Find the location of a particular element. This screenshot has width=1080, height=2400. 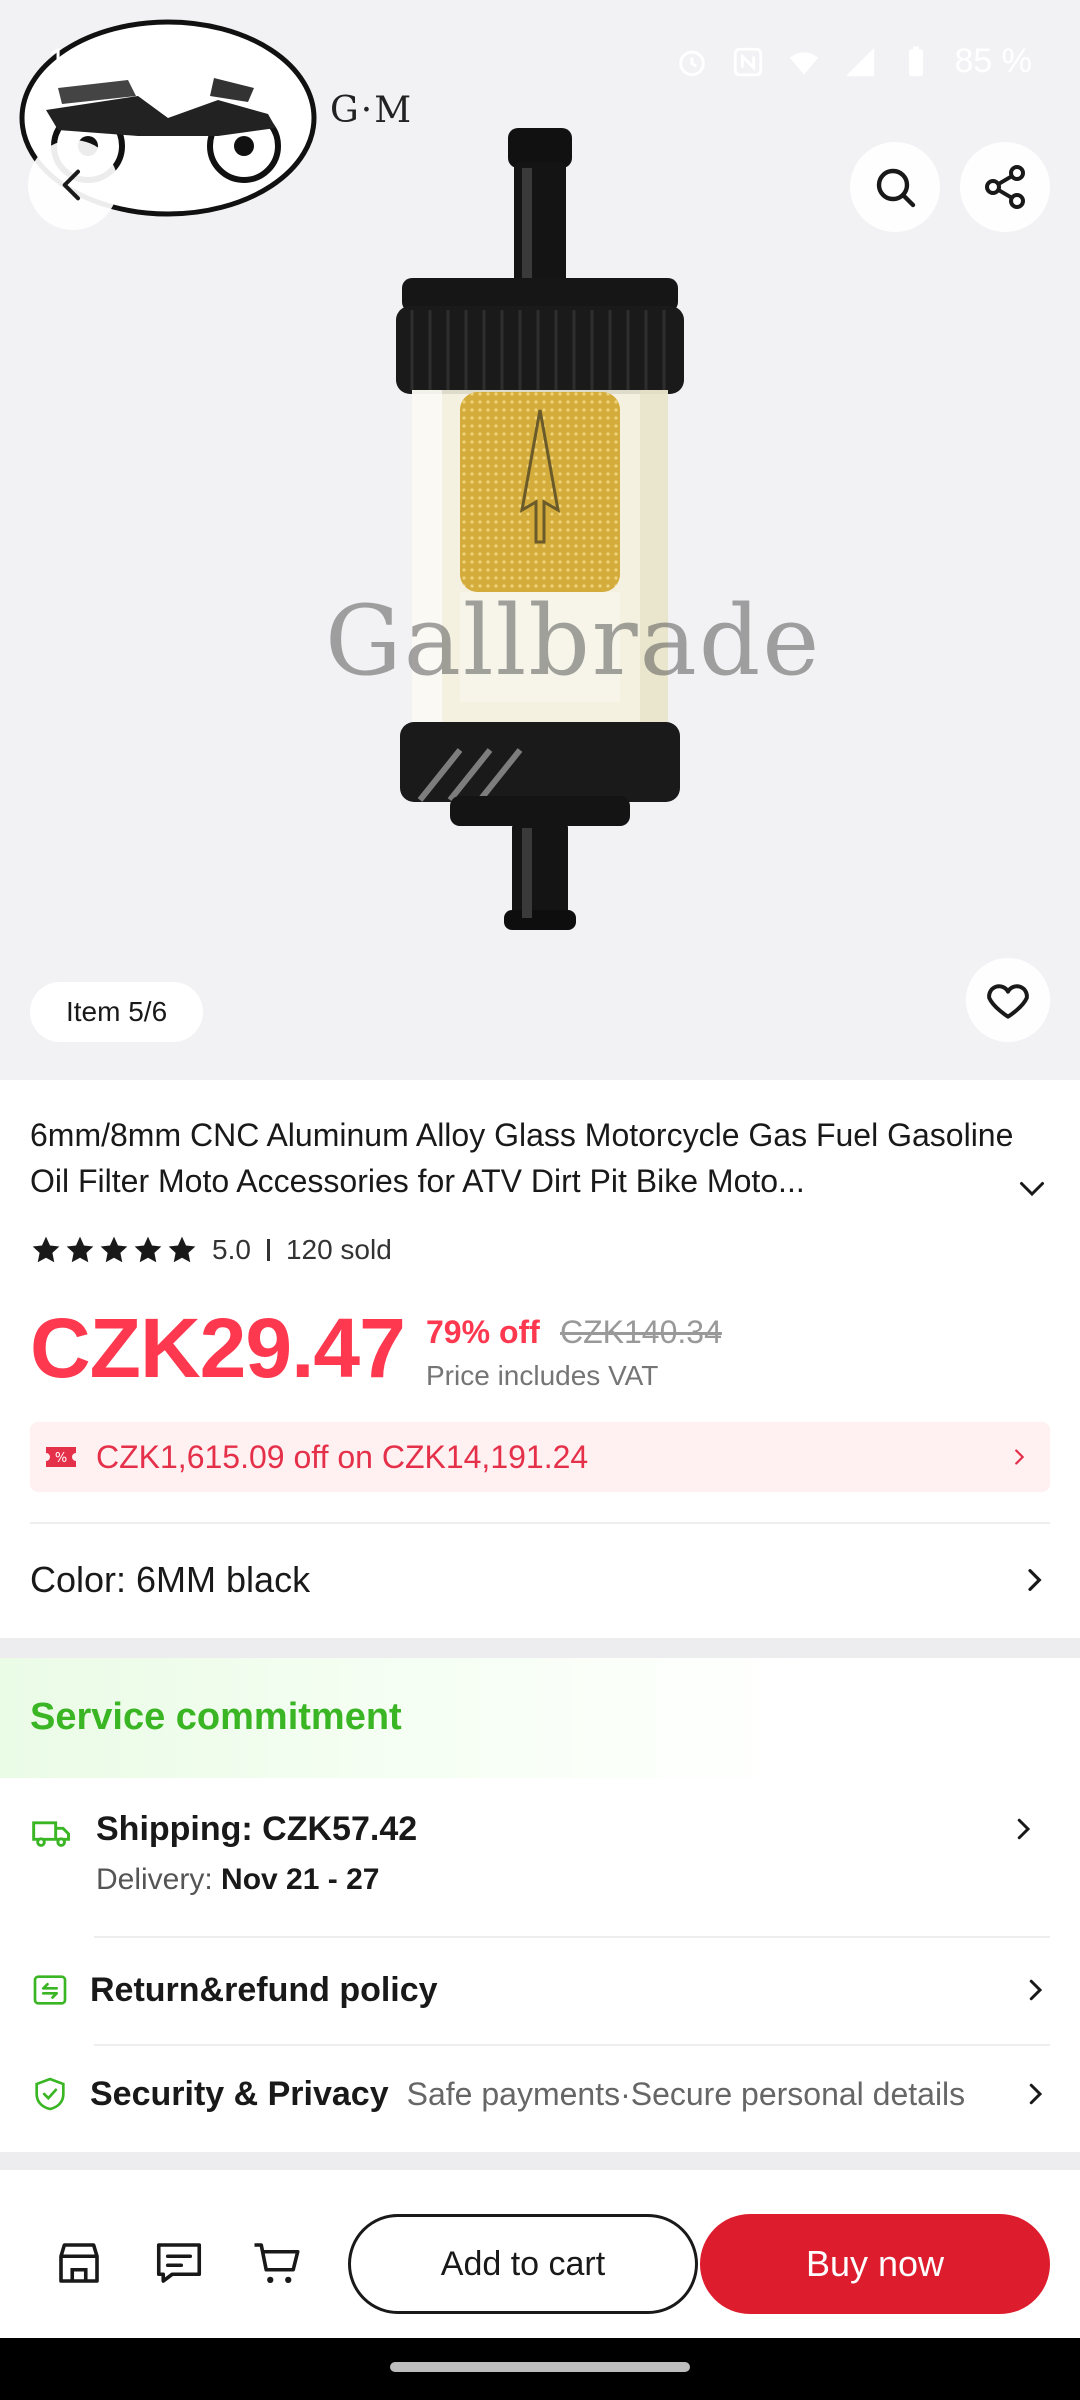

sold-count: 120 sold is located at coordinates (338, 1249).